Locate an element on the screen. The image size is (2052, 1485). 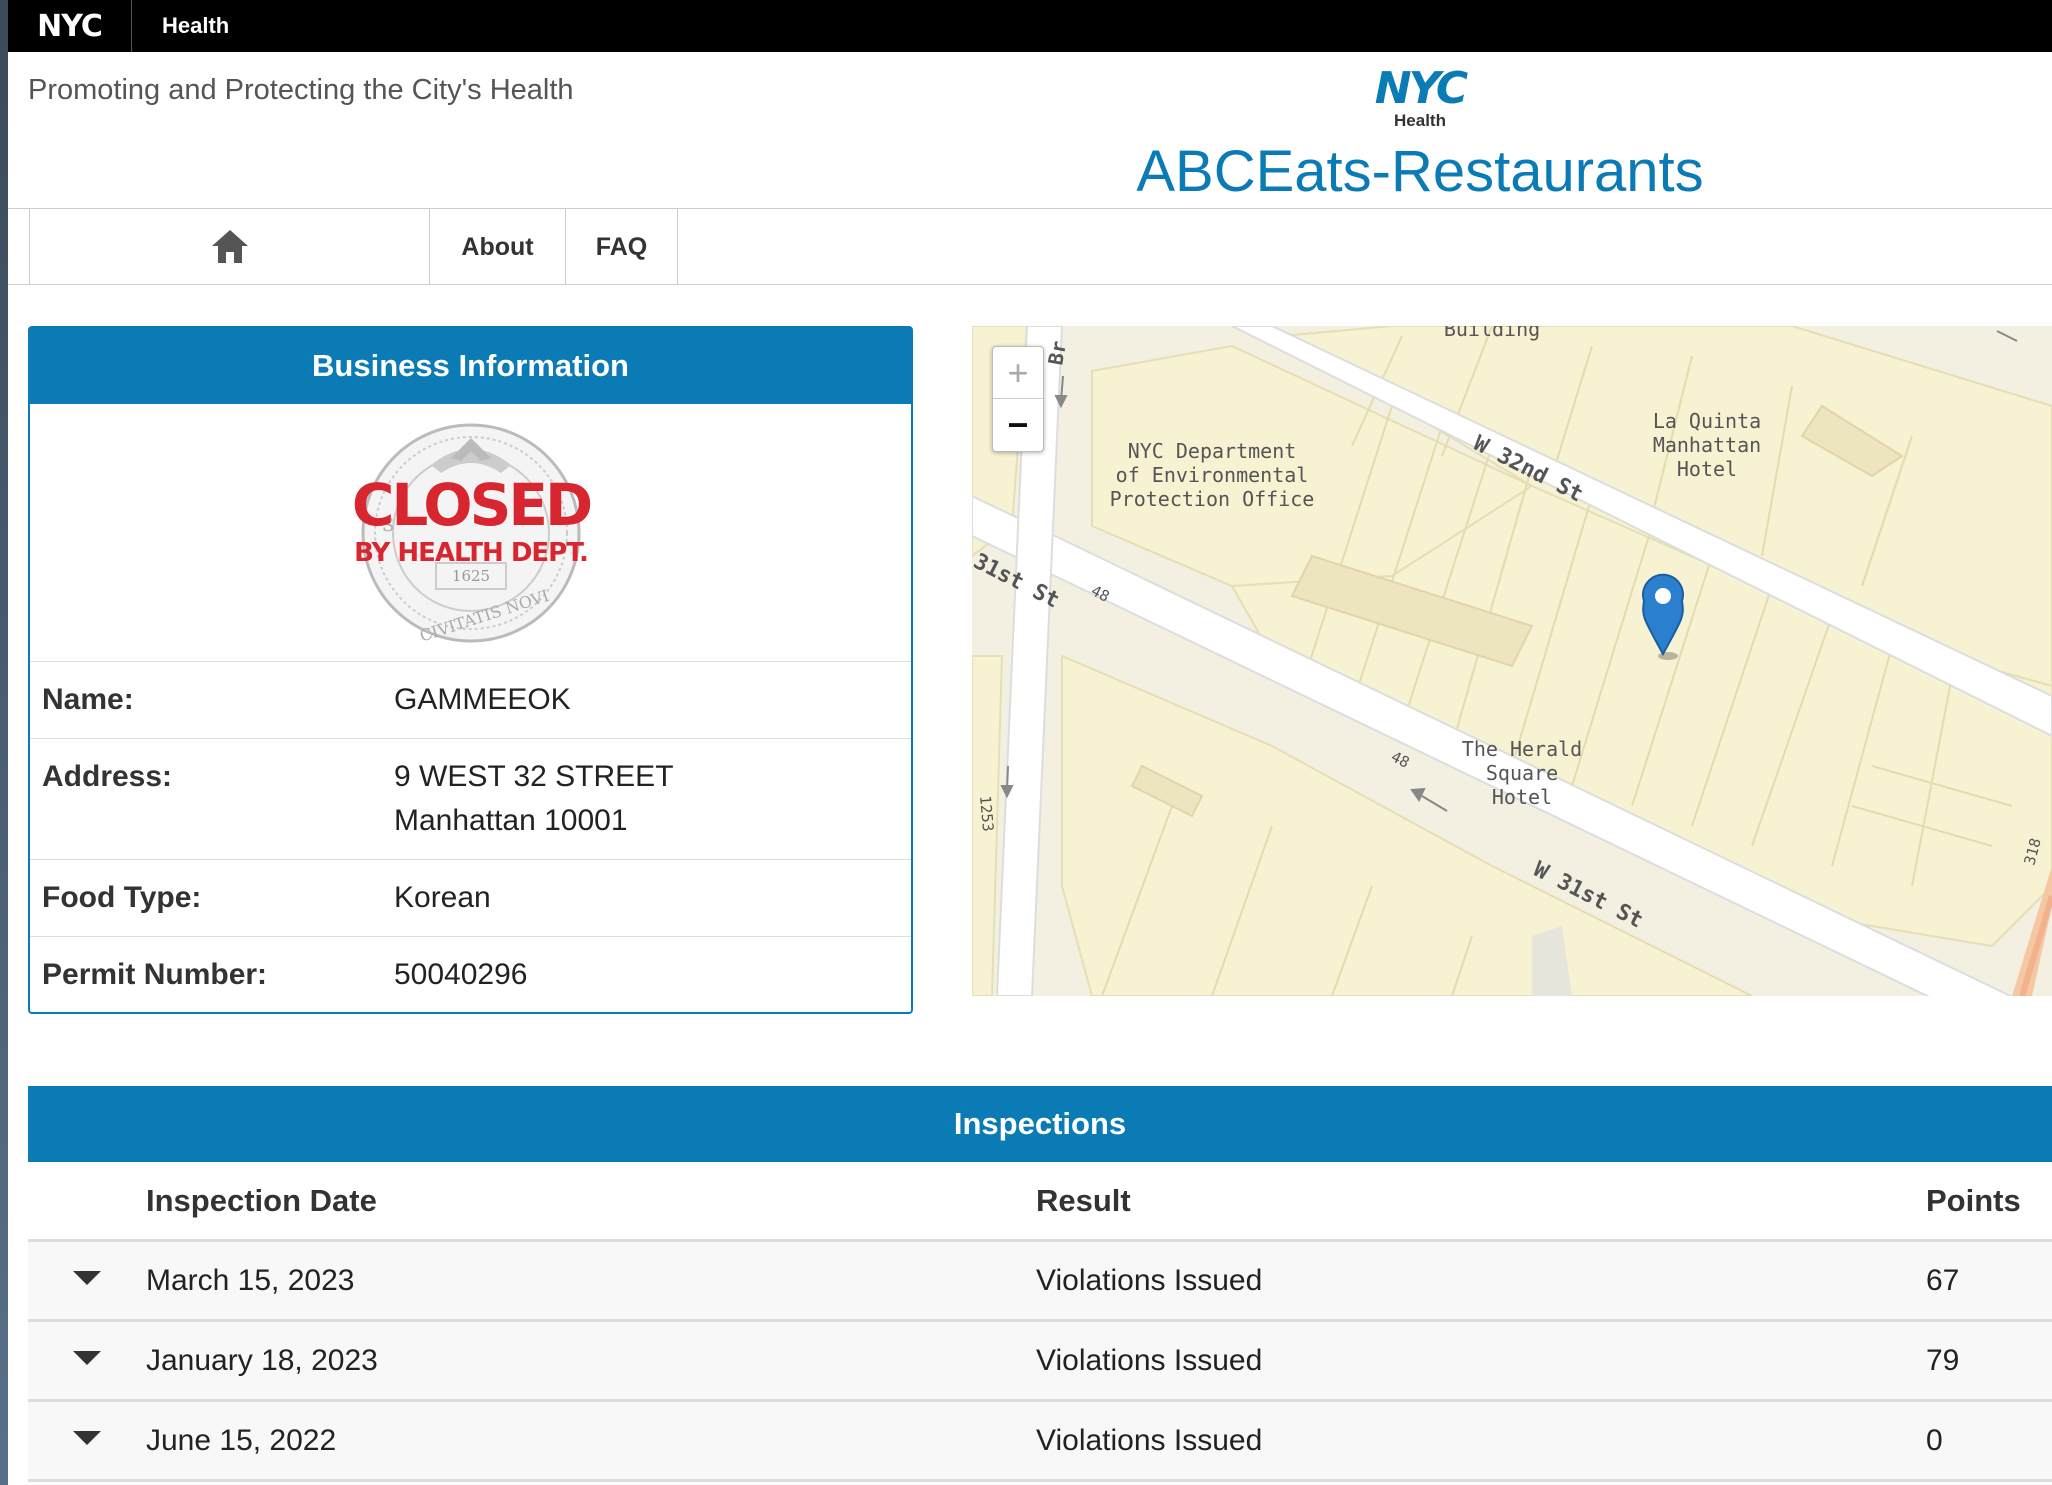
window-edge is located at coordinates (4, 742).